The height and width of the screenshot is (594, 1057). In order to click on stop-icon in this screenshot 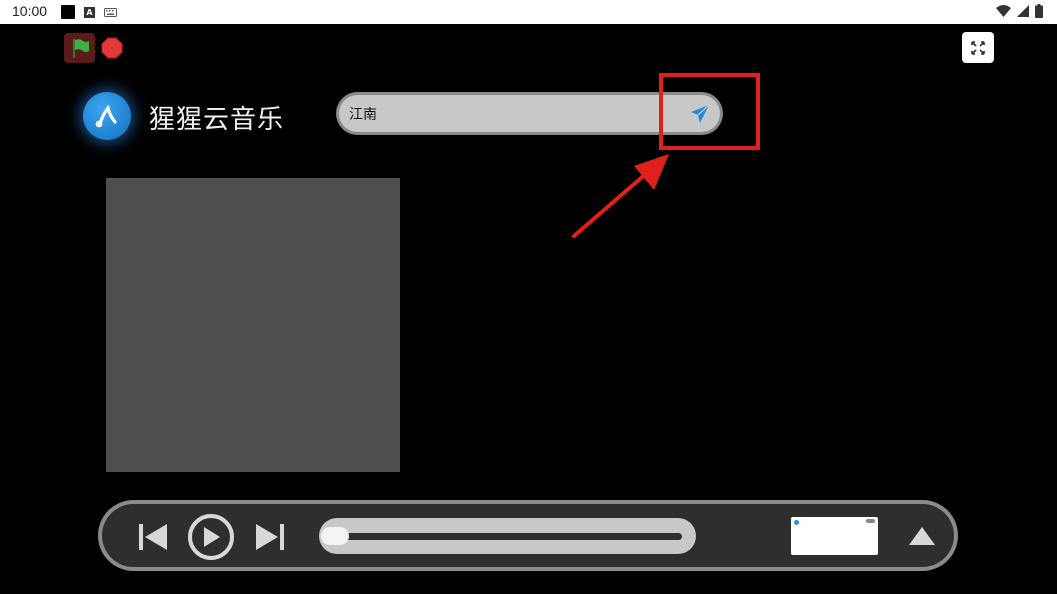, I will do `click(112, 48)`.